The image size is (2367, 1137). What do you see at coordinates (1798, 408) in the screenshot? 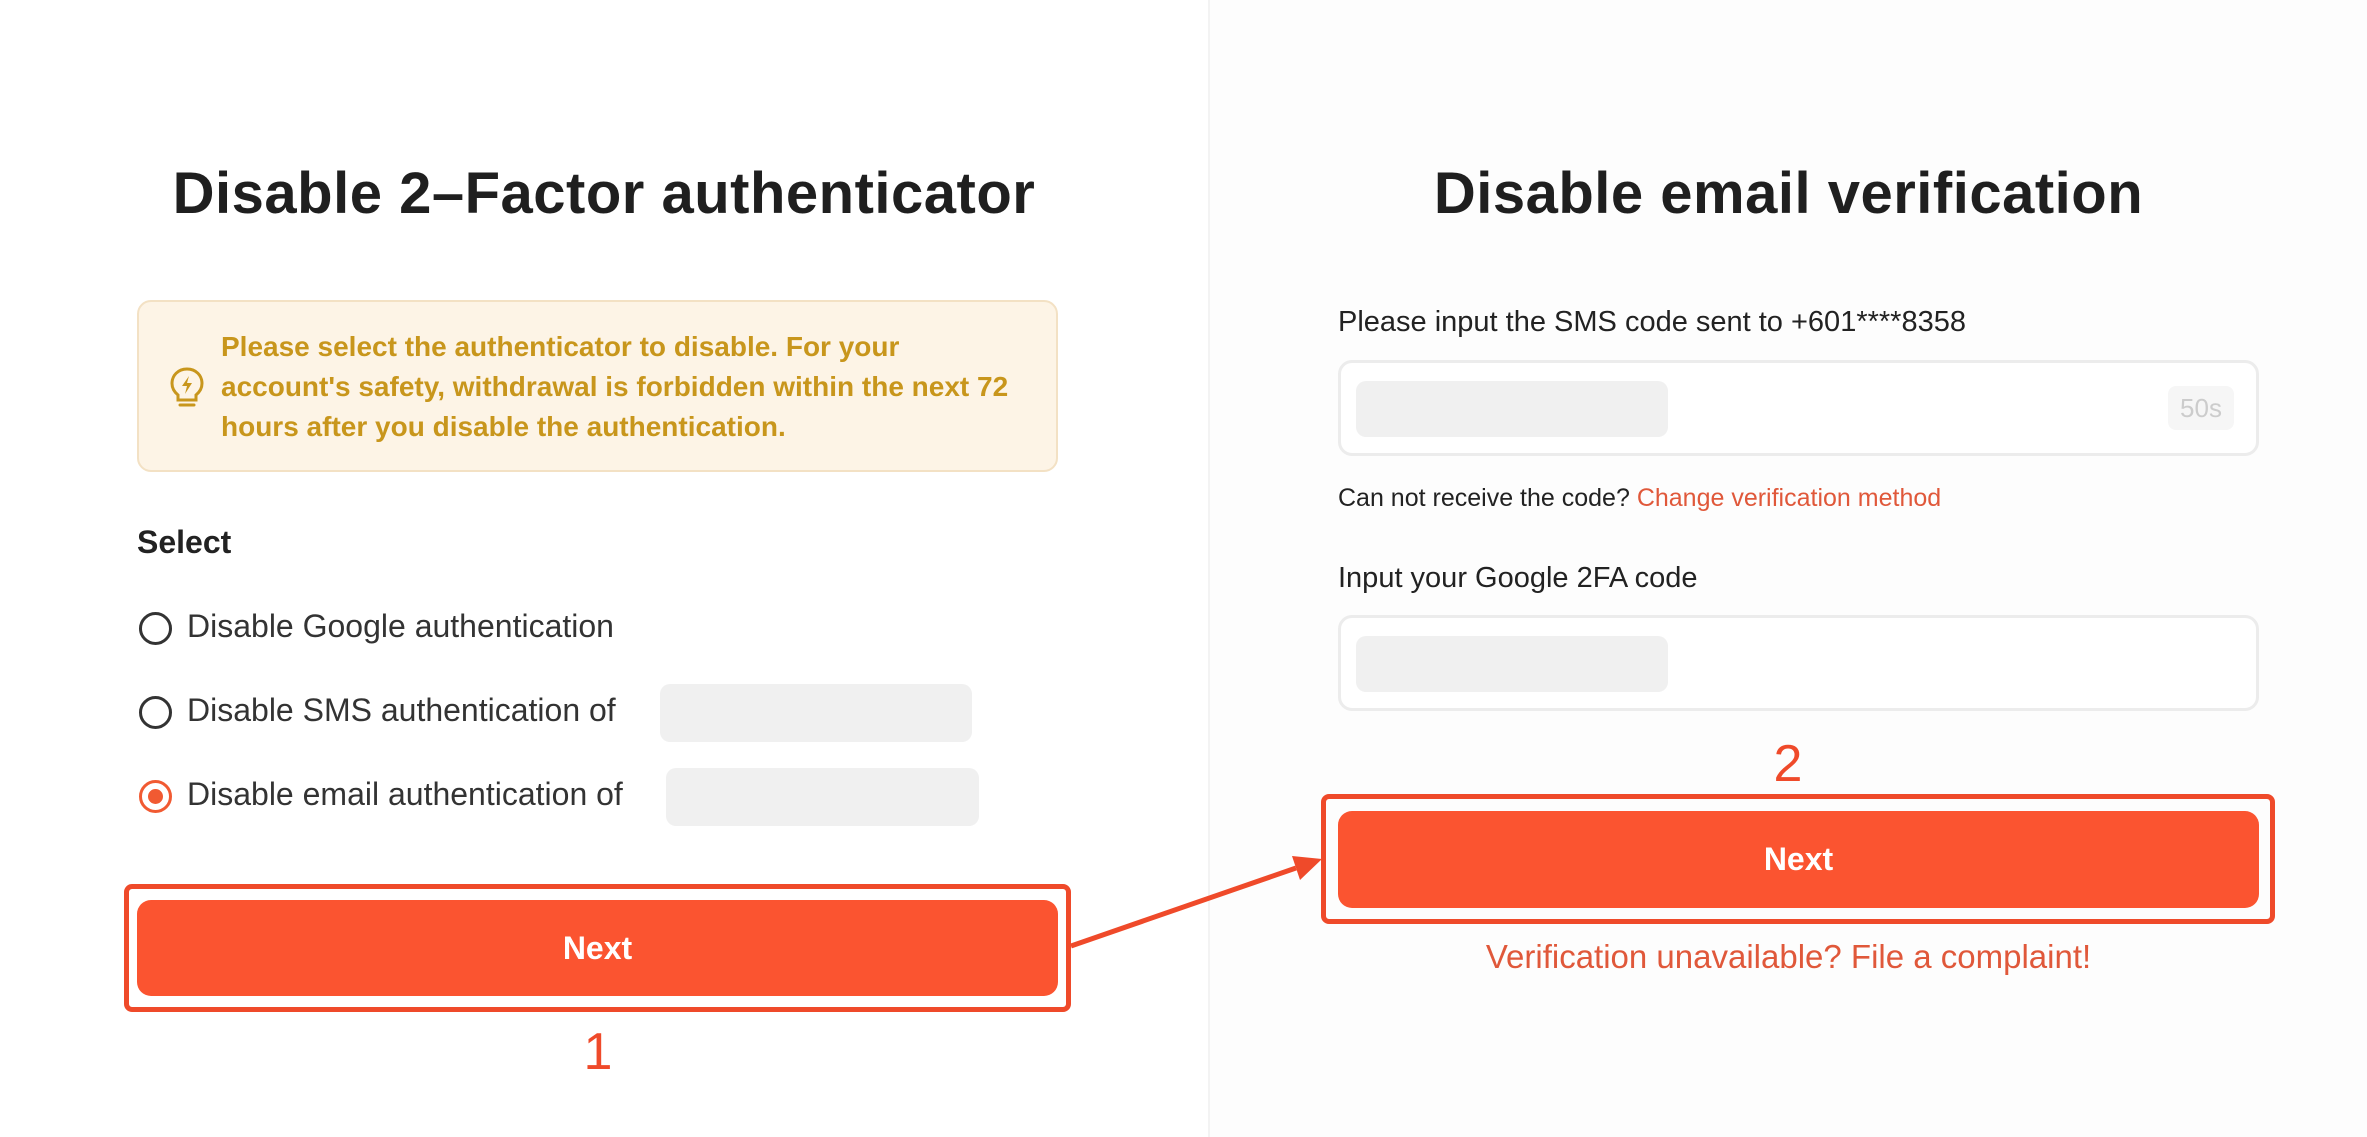
I see `sms-code-input: 50s` at bounding box center [1798, 408].